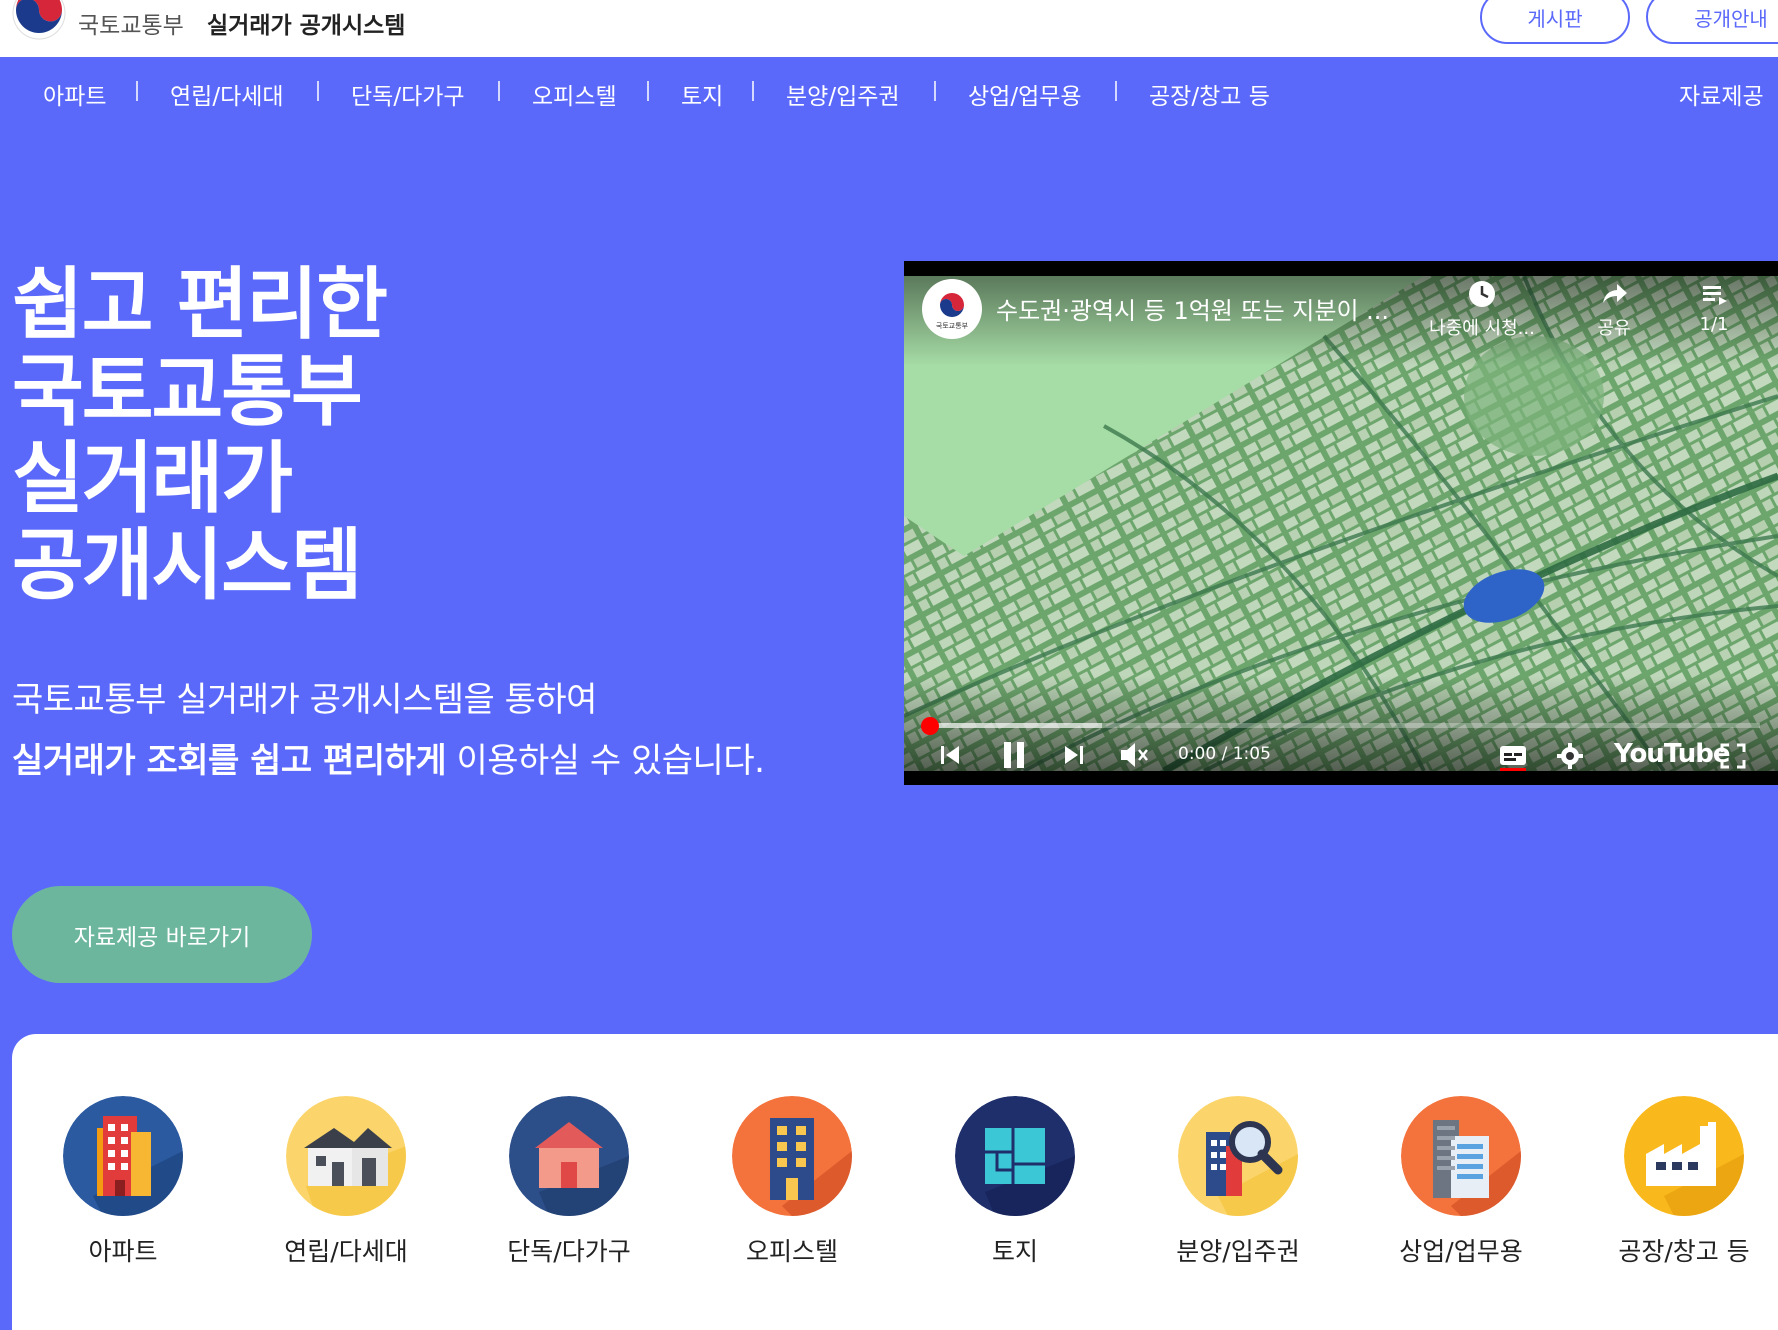 Image resolution: width=1778 pixels, height=1330 pixels. I want to click on hero-title-line: 공개시스템, so click(187, 566).